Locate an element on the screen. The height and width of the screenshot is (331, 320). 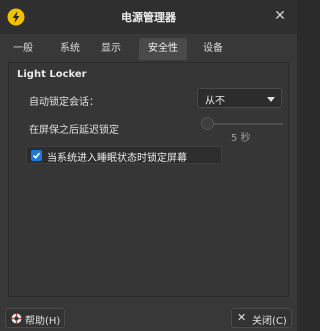
help-icon is located at coordinates (16, 318).